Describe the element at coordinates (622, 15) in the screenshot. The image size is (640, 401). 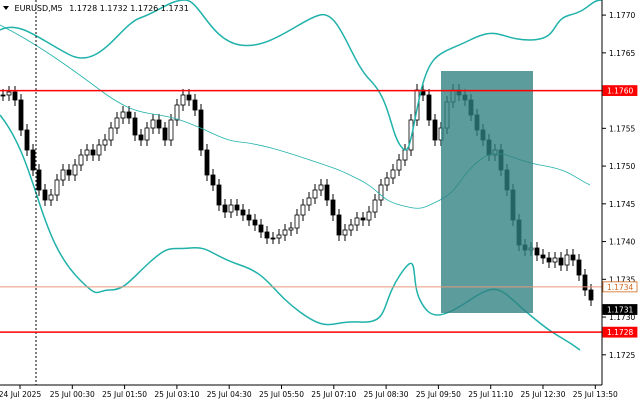
I see `price-tick-label: 1.1770` at that location.